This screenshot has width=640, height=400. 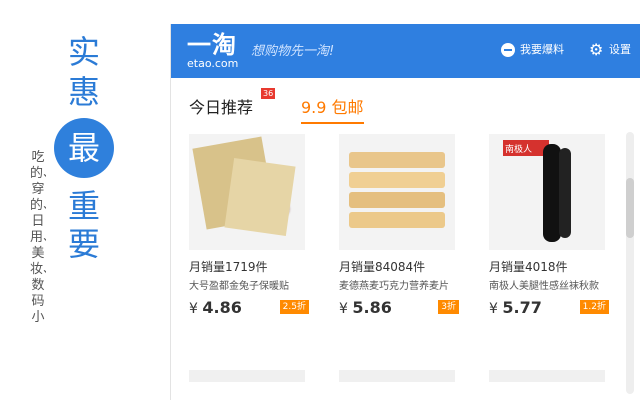 I want to click on promo-char-1: 实, so click(x=83, y=52).